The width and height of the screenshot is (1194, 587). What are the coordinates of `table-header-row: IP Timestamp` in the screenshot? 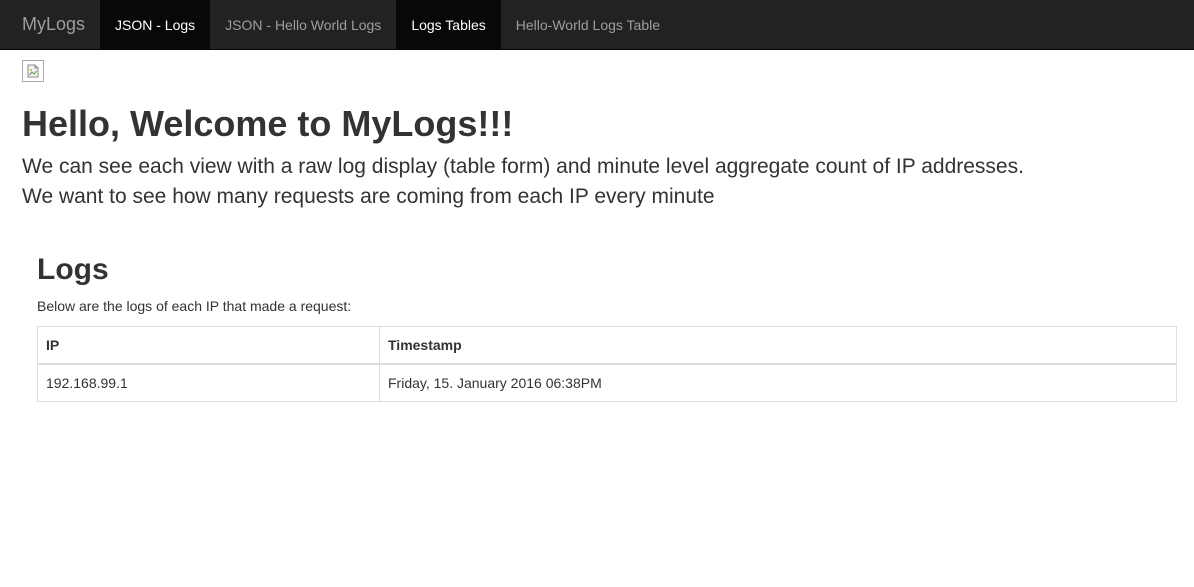 It's located at (607, 345).